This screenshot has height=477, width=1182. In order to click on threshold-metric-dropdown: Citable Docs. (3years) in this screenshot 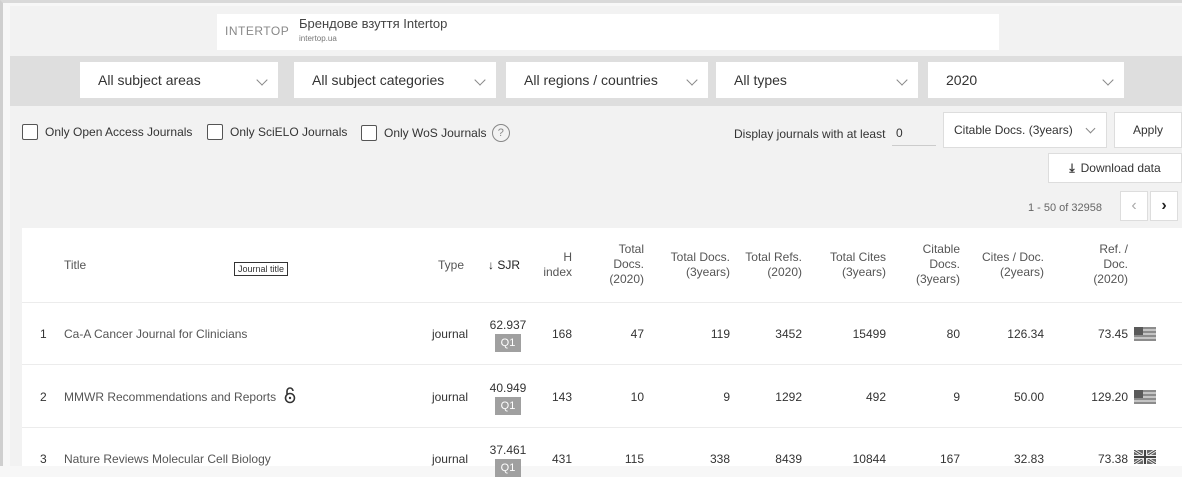, I will do `click(1025, 130)`.